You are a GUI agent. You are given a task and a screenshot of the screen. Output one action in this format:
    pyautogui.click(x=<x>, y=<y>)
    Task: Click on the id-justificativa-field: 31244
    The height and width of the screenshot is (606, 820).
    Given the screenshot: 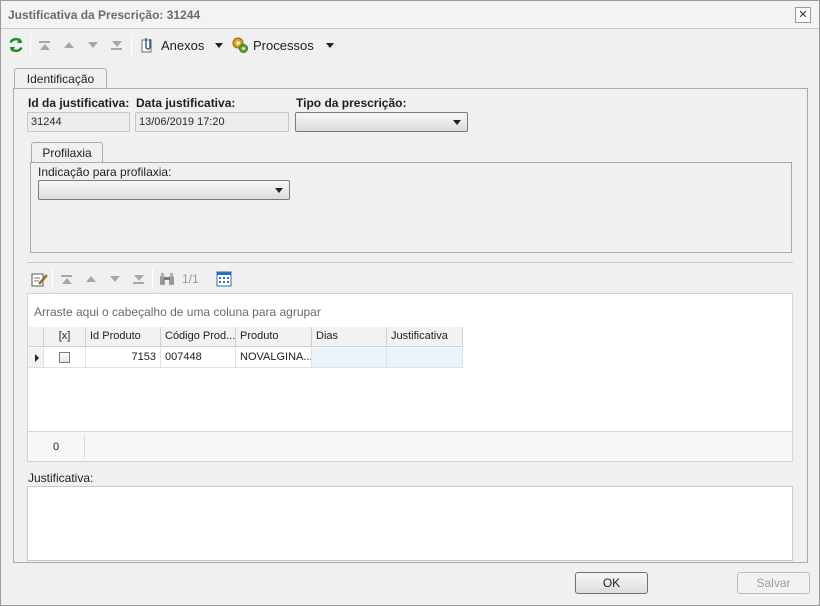 What is the action you would take?
    pyautogui.click(x=78, y=122)
    